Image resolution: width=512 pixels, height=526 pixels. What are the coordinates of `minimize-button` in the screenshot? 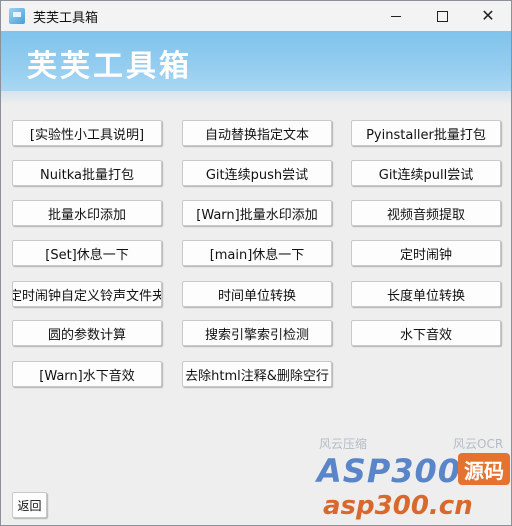 It's located at (396, 16).